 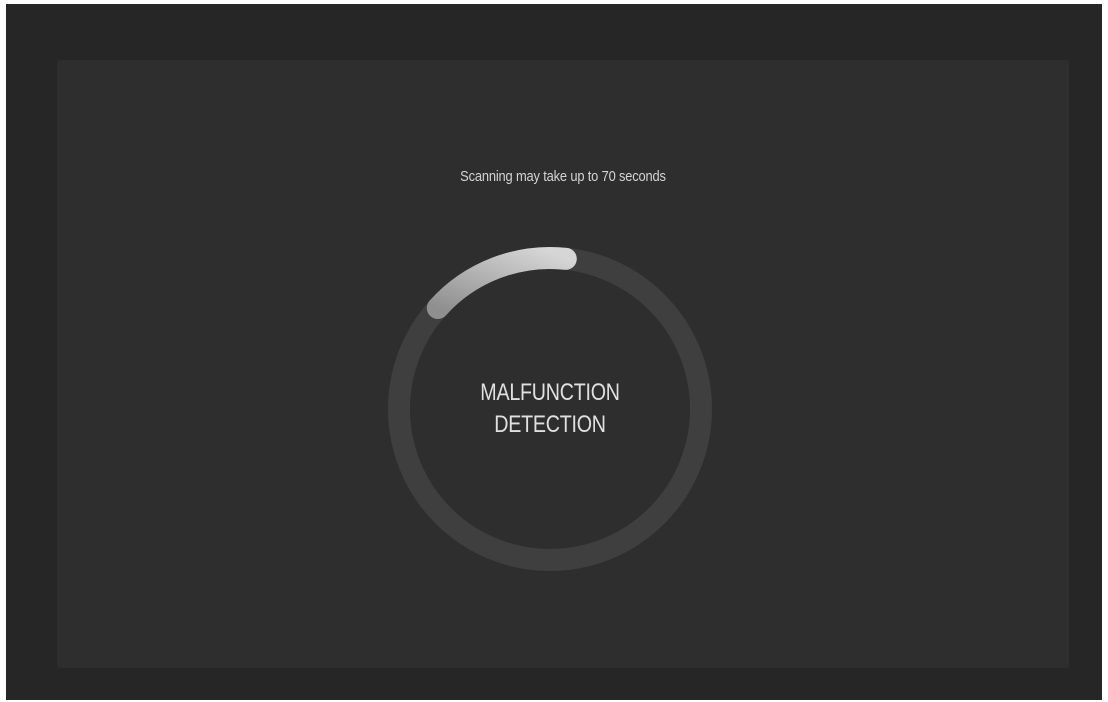 What do you see at coordinates (550, 409) in the screenshot?
I see `scan-title: MALFUNCTION DETECTION` at bounding box center [550, 409].